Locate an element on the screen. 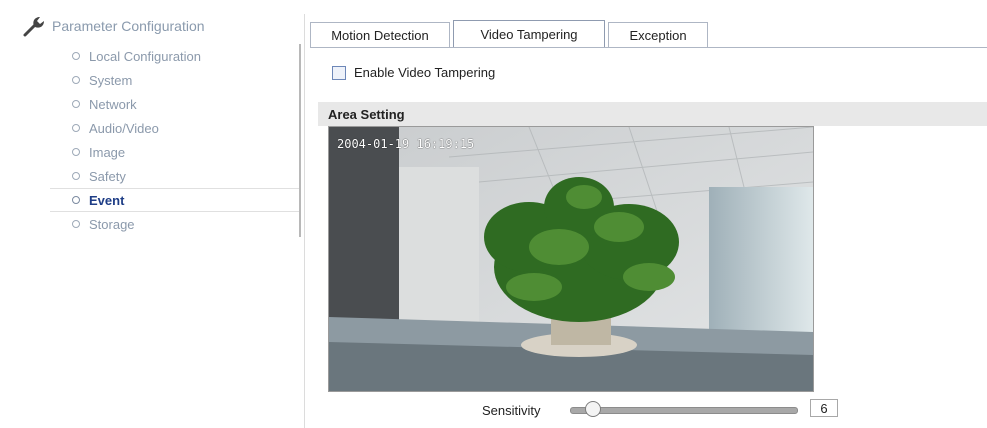 The image size is (987, 428). sidebar-item-event: Event is located at coordinates (174, 200).